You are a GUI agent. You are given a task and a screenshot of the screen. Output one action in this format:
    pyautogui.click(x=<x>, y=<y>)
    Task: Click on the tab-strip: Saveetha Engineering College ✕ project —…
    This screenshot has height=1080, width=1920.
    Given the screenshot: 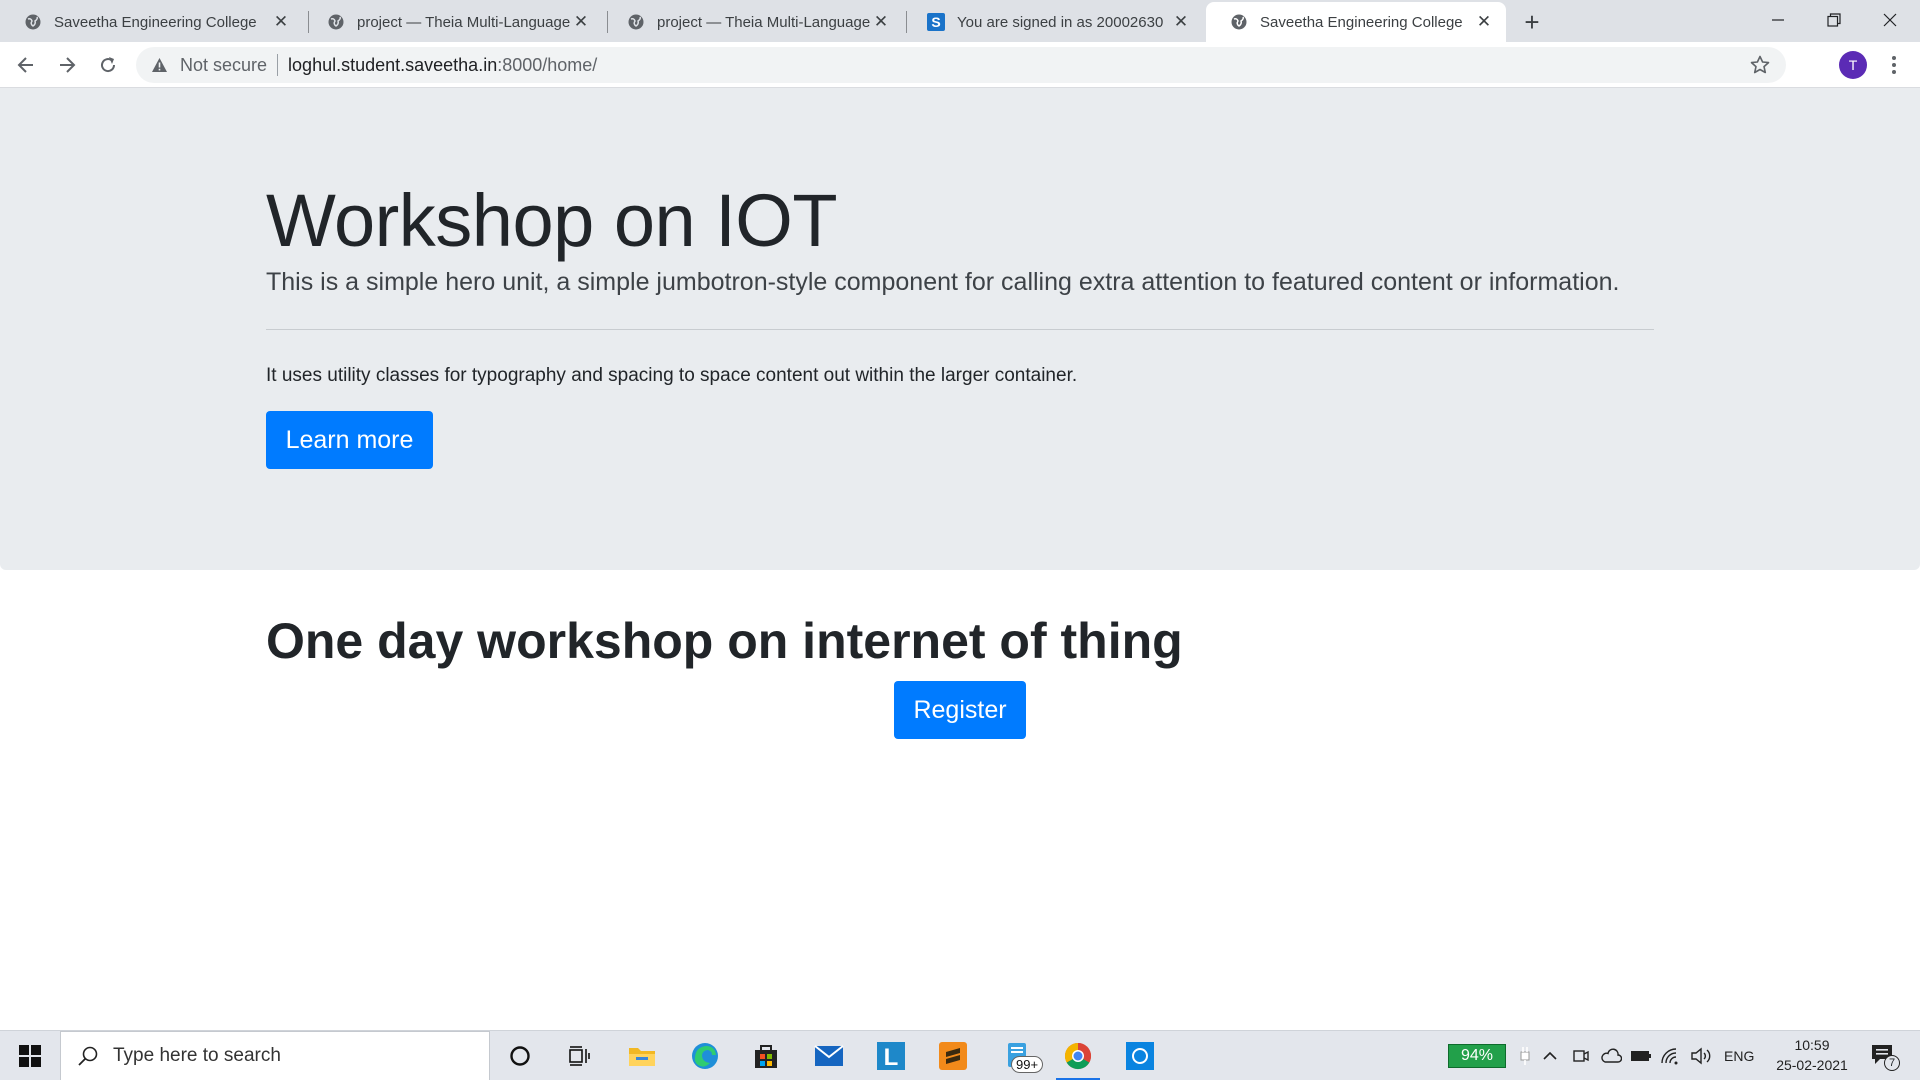 What is the action you would take?
    pyautogui.click(x=960, y=21)
    